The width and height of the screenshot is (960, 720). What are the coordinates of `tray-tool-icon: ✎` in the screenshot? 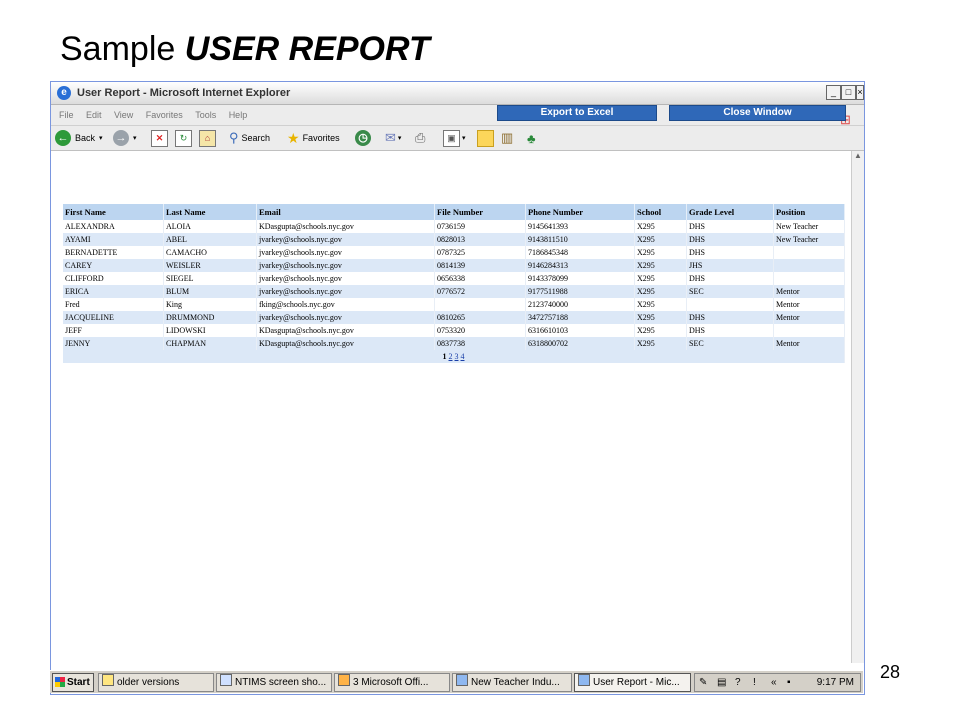 It's located at (703, 682).